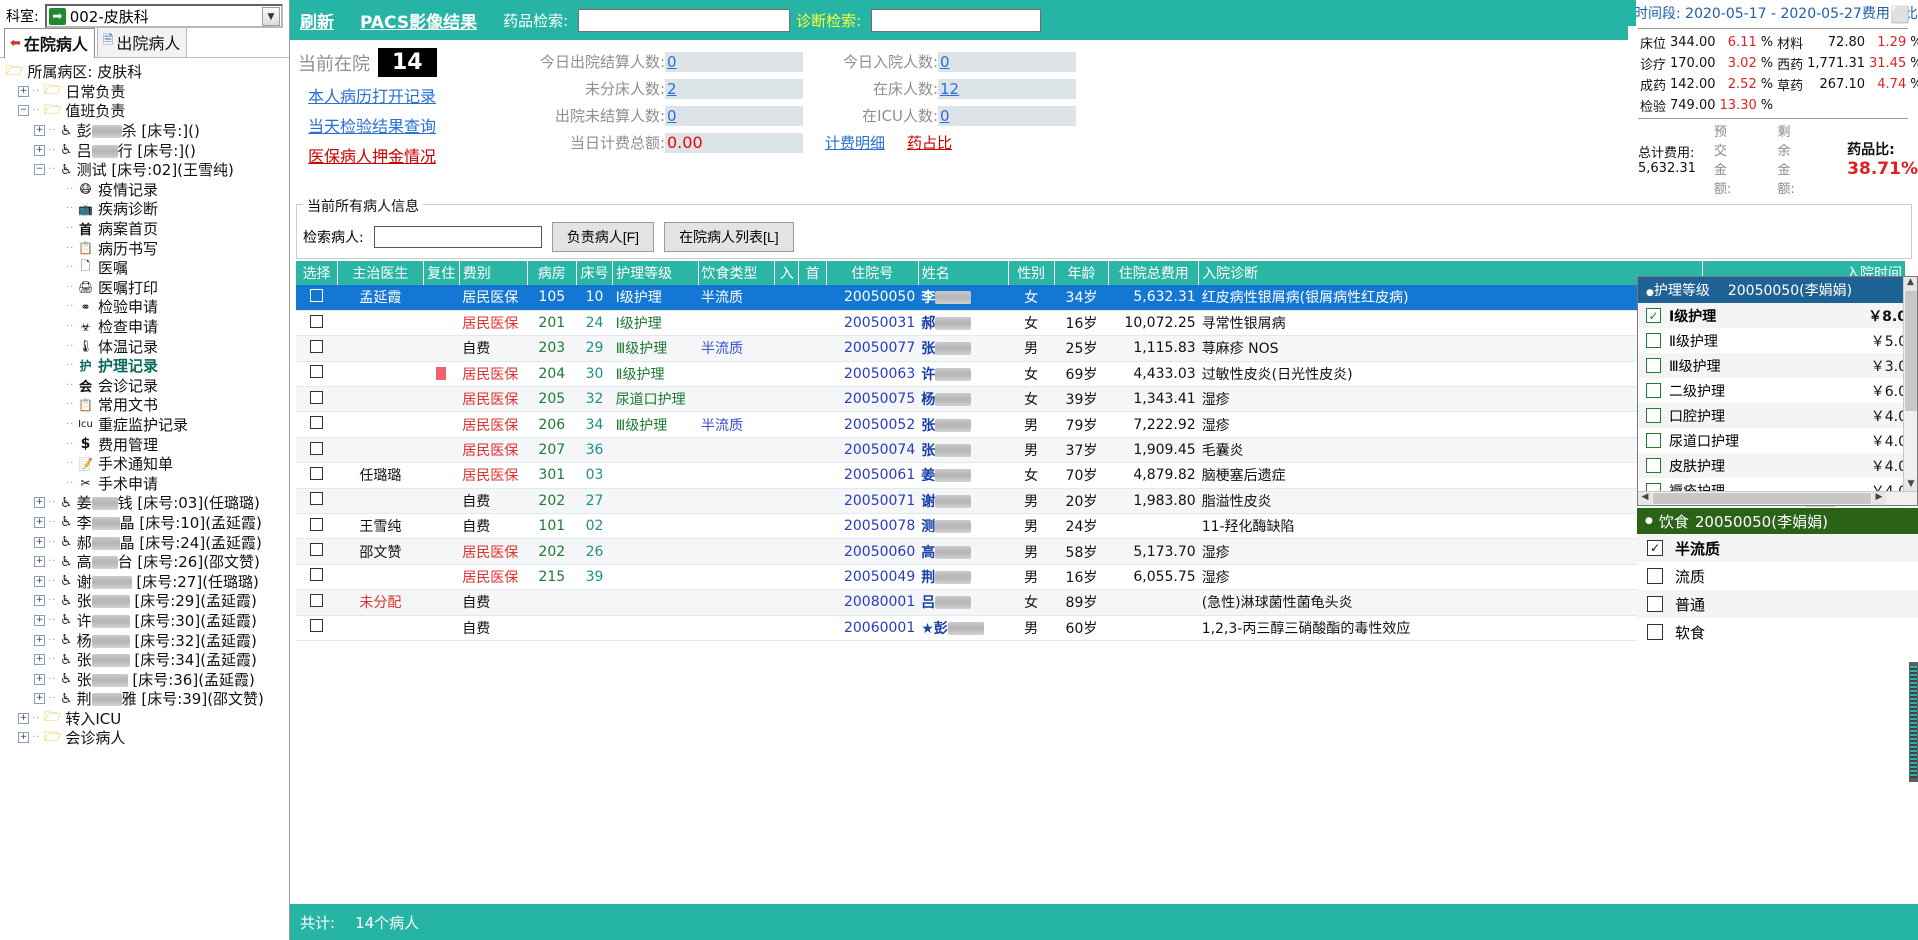 This screenshot has width=1918, height=940. I want to click on diet-option-row: 软食, so click(1777, 632).